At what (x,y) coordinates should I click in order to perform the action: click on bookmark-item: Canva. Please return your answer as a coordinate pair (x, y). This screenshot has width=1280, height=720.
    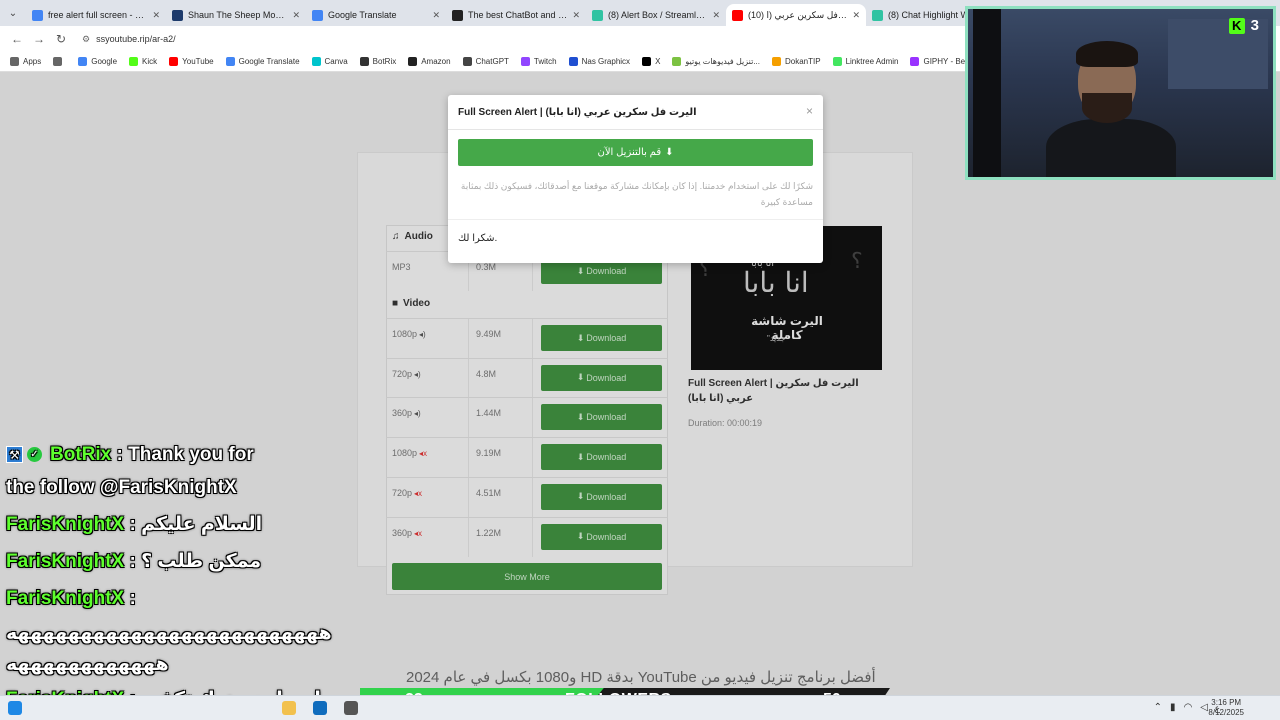
    Looking at the image, I should click on (329, 61).